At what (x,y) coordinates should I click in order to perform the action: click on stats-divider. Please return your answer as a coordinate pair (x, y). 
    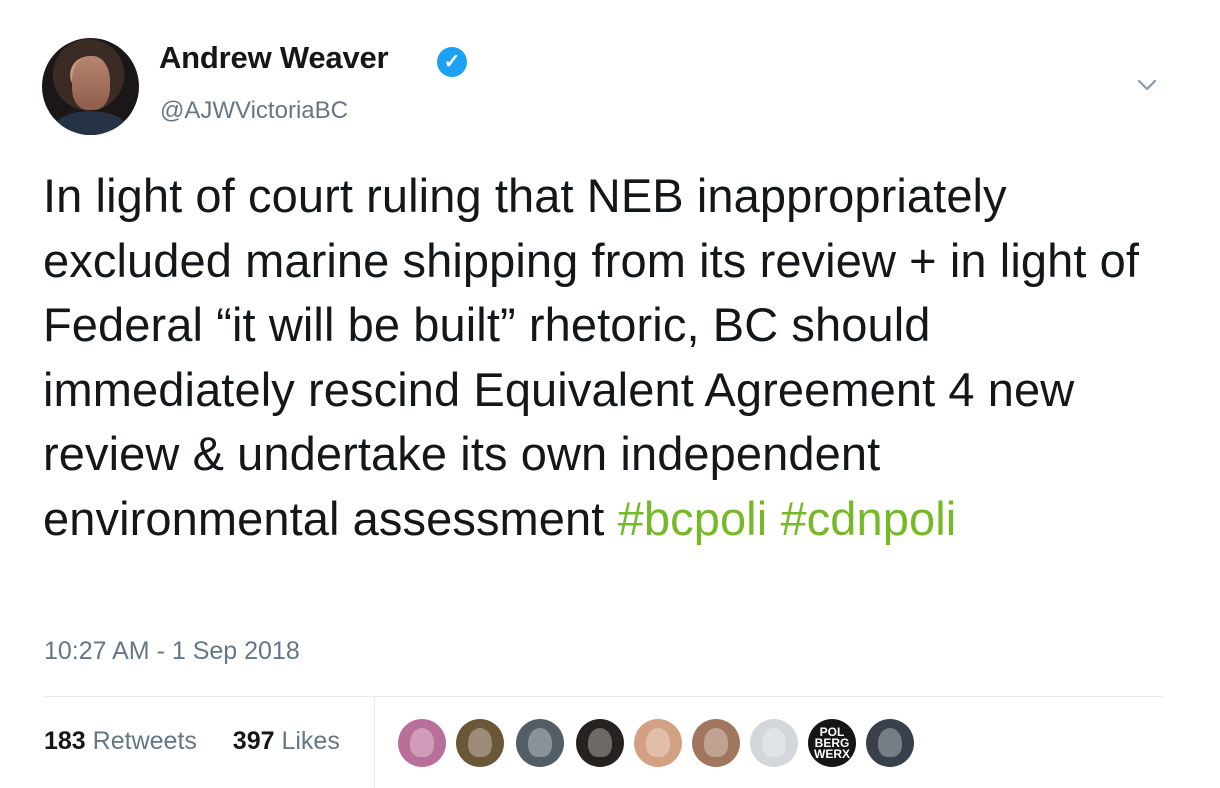
    Looking at the image, I should click on (603, 696).